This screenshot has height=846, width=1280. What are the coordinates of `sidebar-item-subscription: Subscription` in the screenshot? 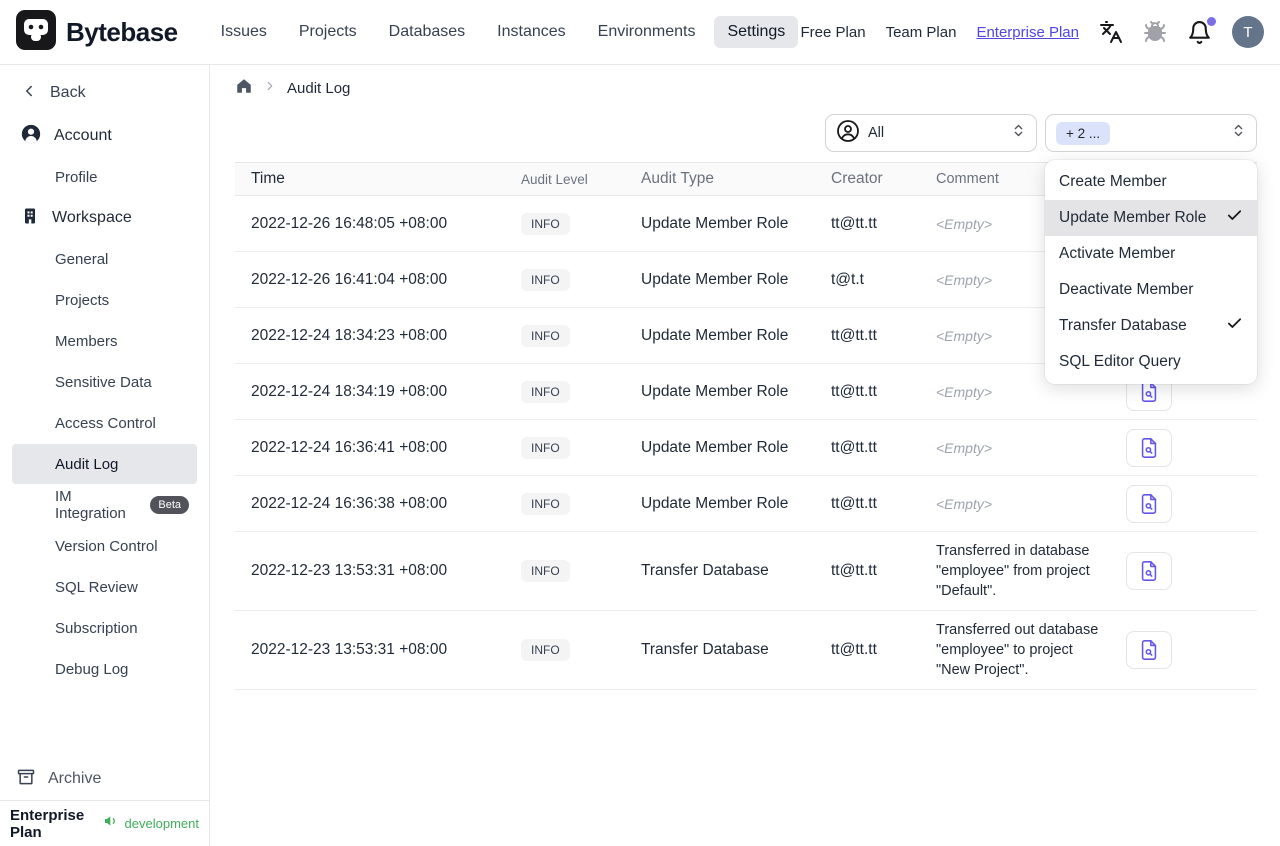 It's located at (104, 628).